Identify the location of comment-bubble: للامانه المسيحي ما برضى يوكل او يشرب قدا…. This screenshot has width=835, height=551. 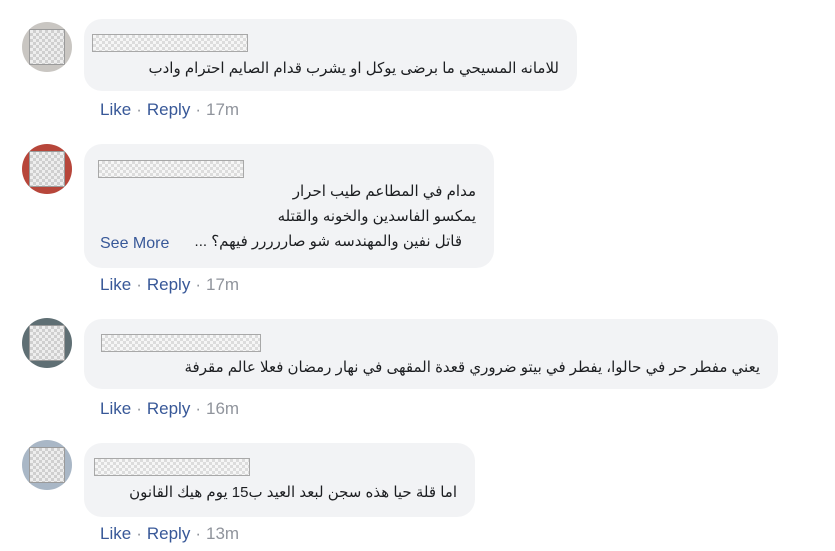
(330, 55).